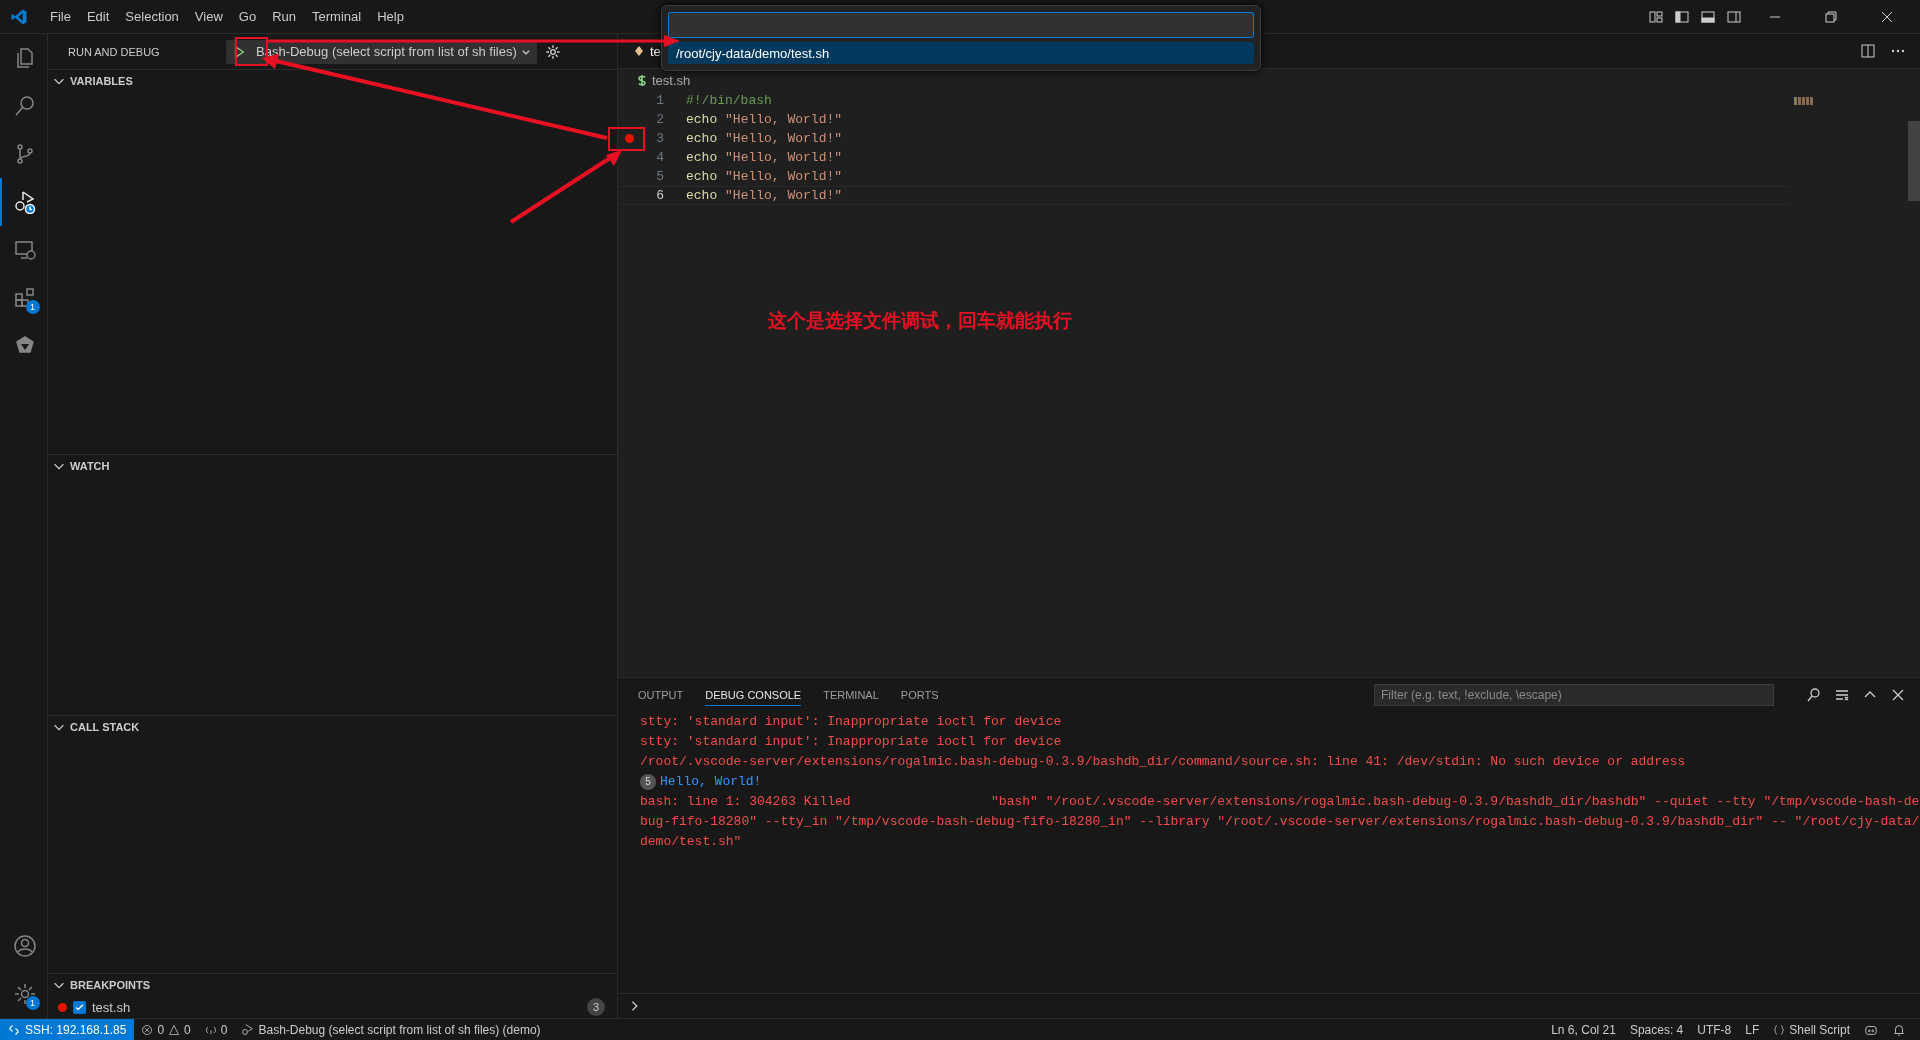  What do you see at coordinates (1574, 695) in the screenshot?
I see `filter-field: Filter (e.g. text, !exclude, \escape)` at bounding box center [1574, 695].